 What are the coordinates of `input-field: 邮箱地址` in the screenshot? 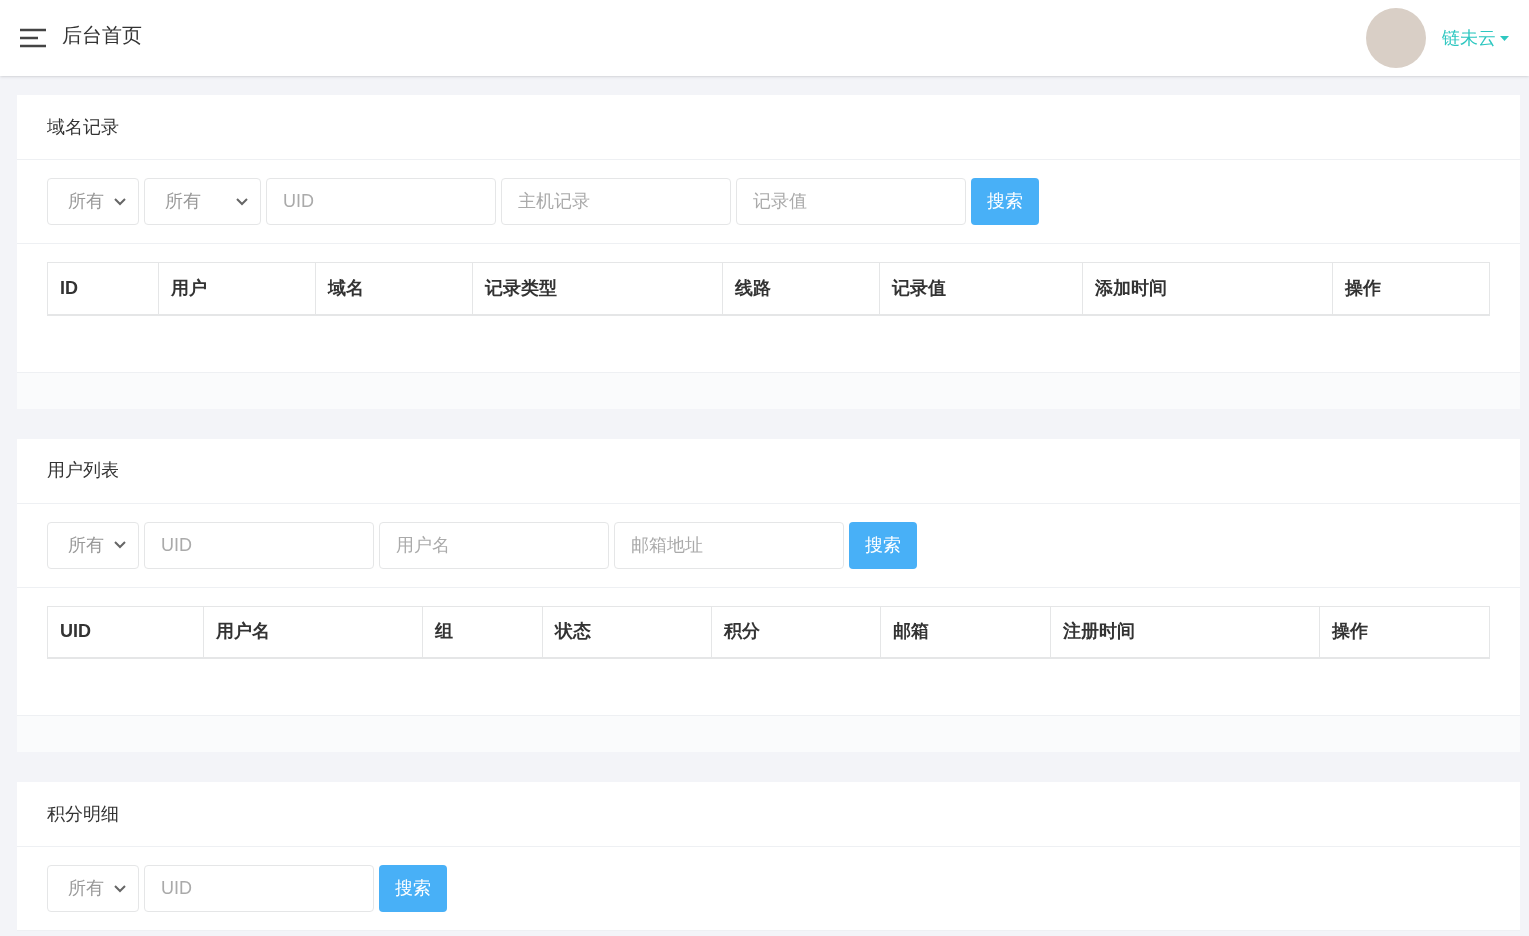 It's located at (729, 545).